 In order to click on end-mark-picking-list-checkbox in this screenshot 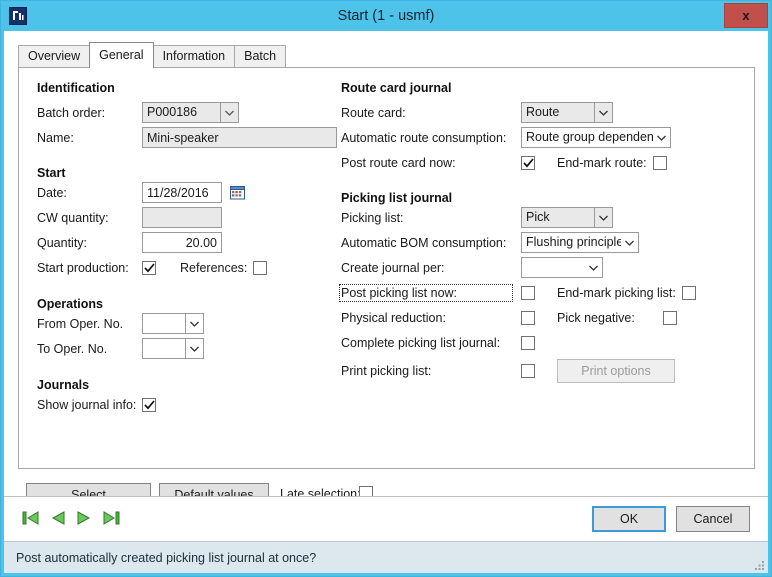, I will do `click(688, 292)`.